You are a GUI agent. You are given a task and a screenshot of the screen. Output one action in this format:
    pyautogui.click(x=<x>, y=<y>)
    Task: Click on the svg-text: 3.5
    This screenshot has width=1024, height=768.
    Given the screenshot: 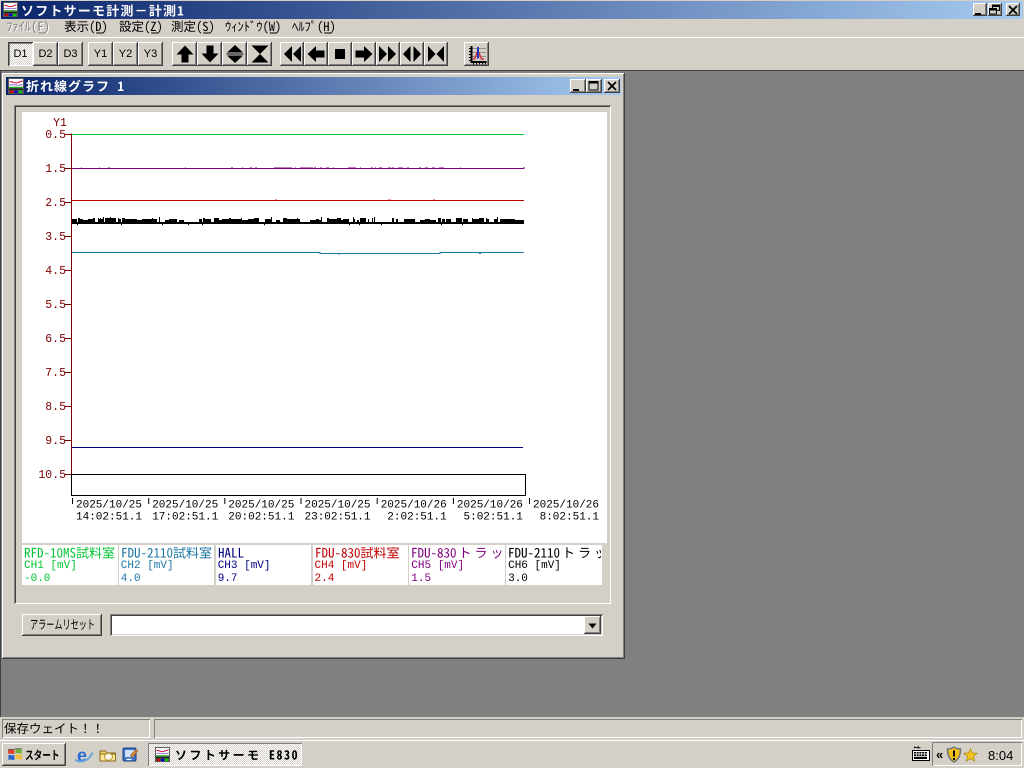 What is the action you would take?
    pyautogui.click(x=55, y=237)
    